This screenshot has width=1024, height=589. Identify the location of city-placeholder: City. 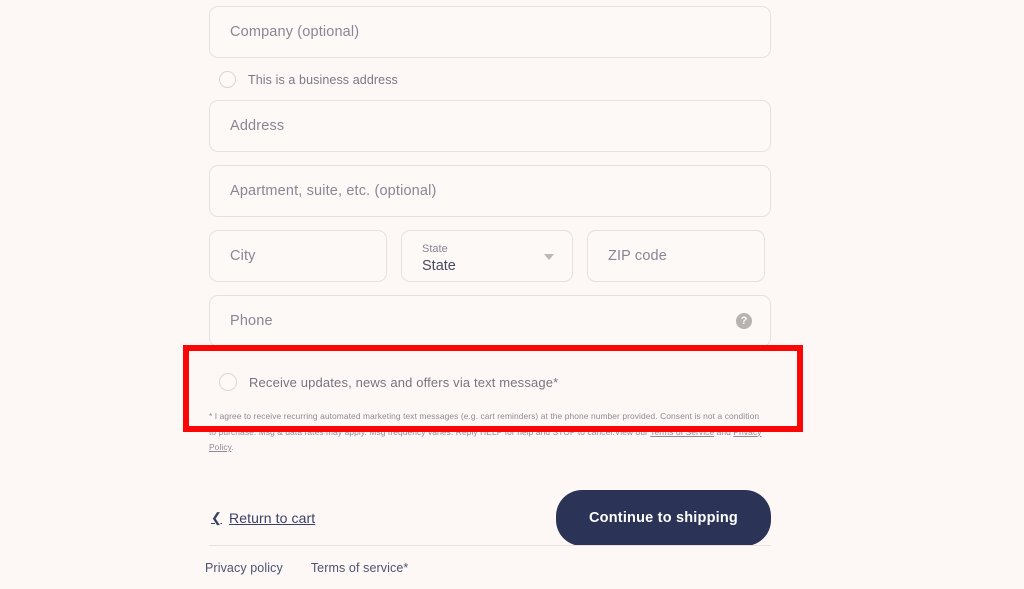
(243, 256).